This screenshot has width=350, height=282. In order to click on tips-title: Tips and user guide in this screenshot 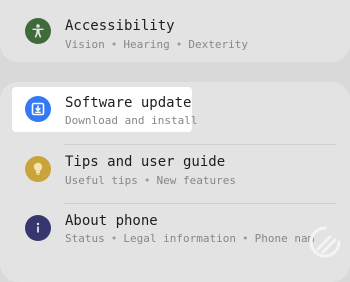, I will do `click(145, 162)`.